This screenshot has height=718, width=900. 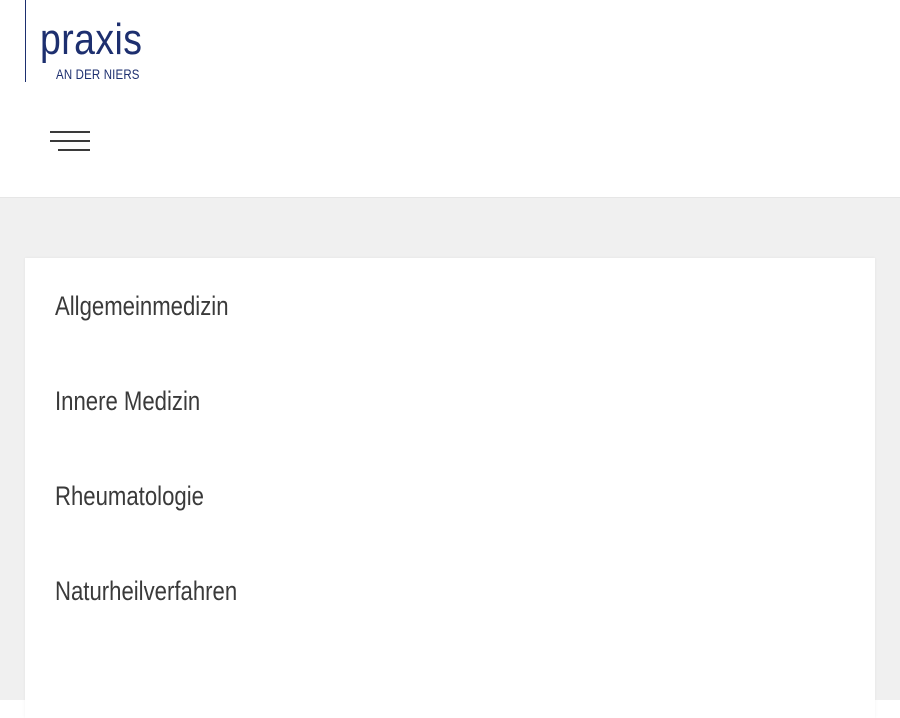 I want to click on service-item-allgemeinmedizin: Allgemeinmedizin, so click(x=142, y=306).